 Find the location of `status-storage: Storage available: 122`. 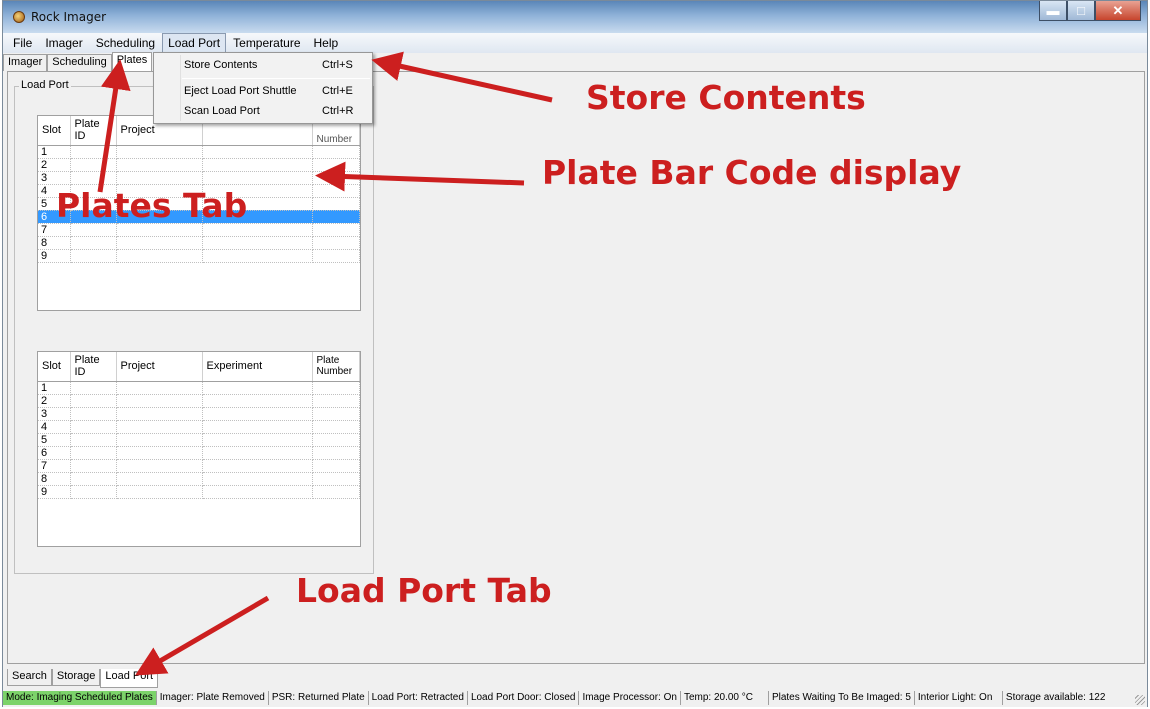

status-storage: Storage available: 122 is located at coordinates (1055, 697).